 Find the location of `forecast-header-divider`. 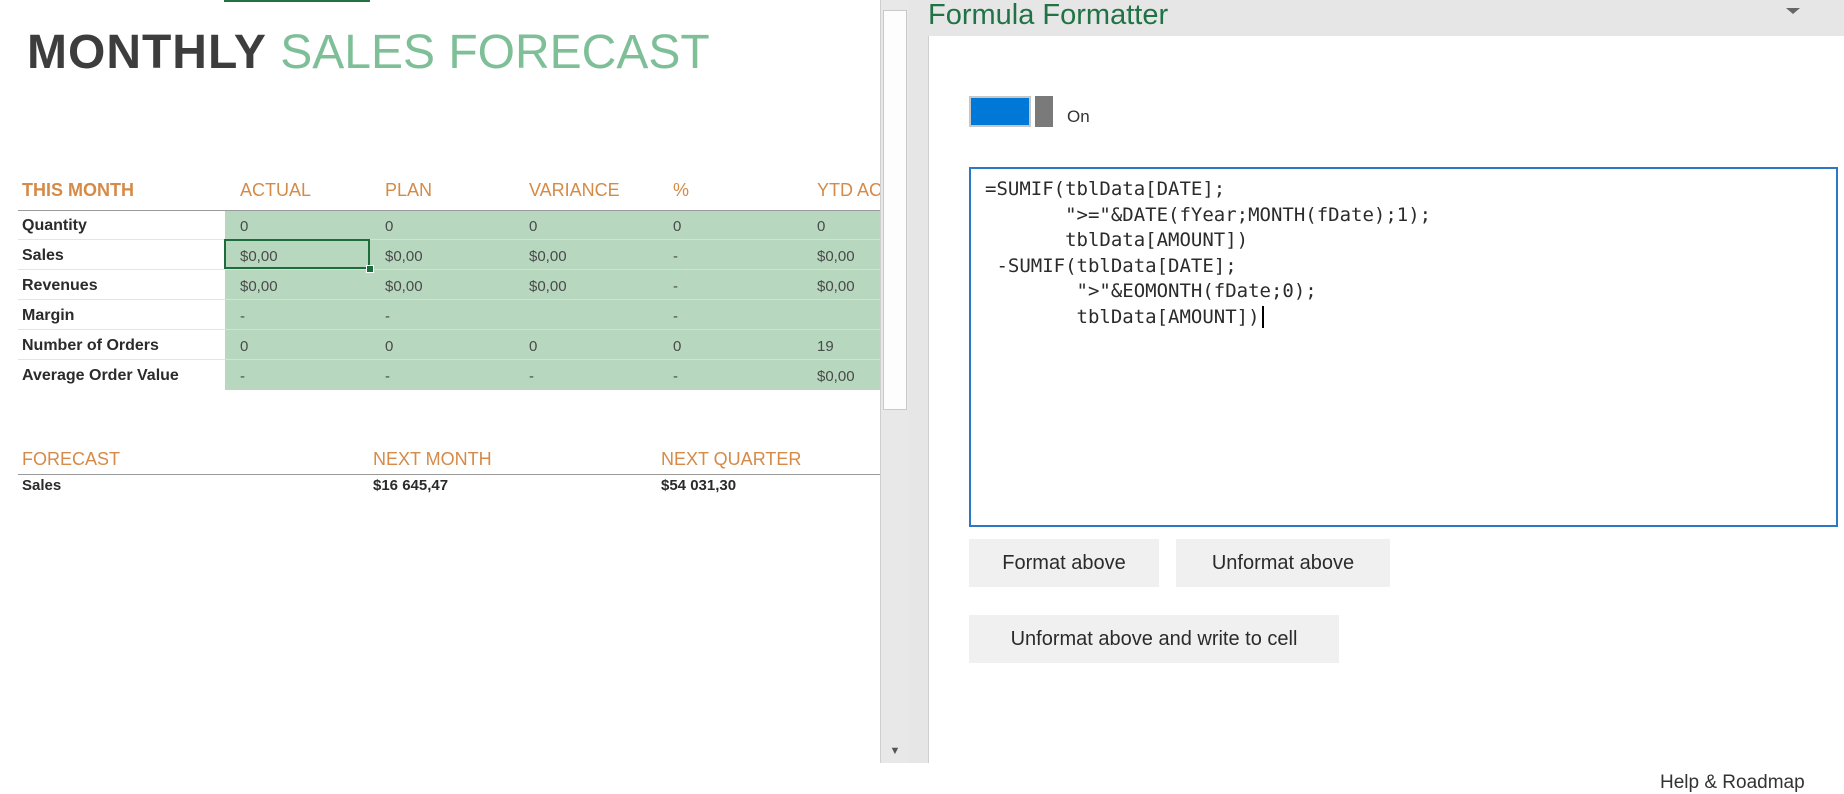

forecast-header-divider is located at coordinates (449, 474).